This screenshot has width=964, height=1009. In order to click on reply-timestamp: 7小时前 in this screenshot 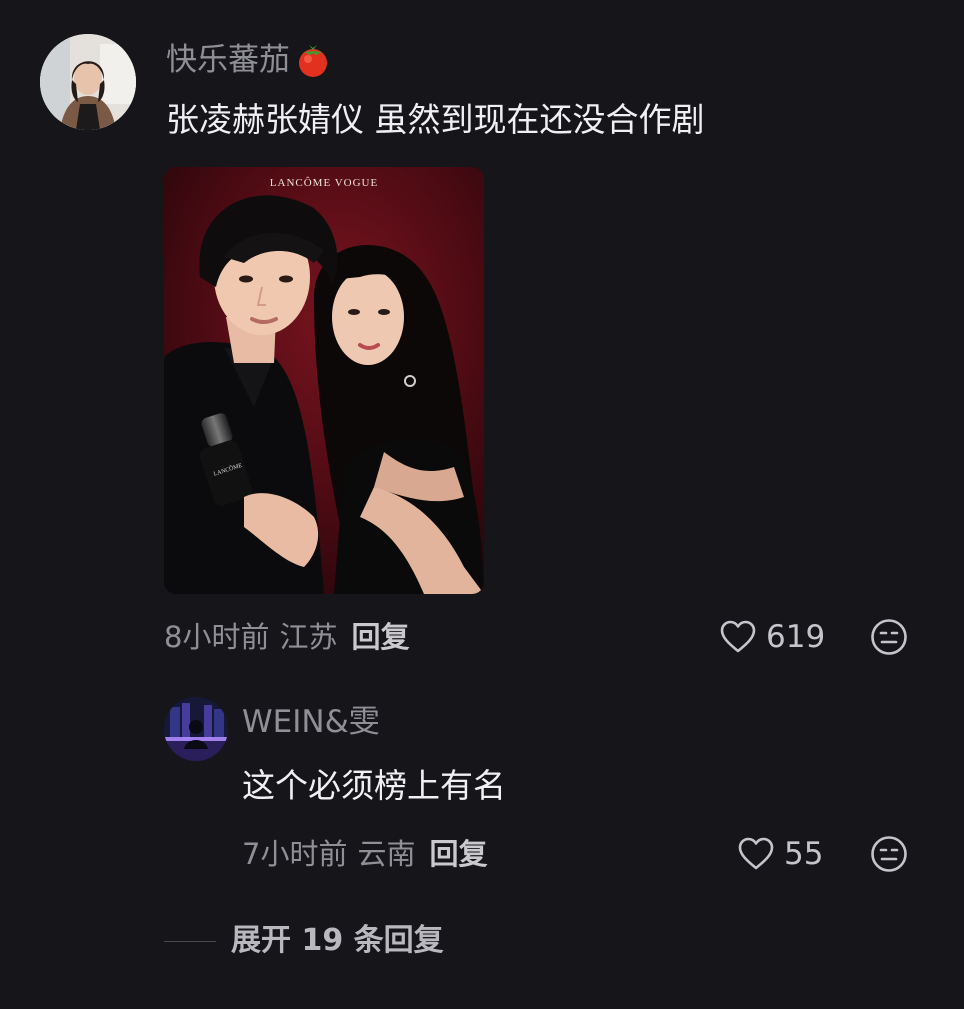, I will do `click(295, 854)`.